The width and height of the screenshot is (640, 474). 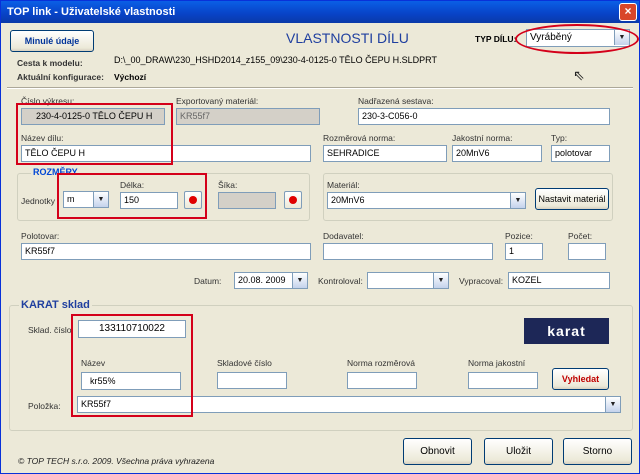 I want to click on date-label: Datum:, so click(x=208, y=281).